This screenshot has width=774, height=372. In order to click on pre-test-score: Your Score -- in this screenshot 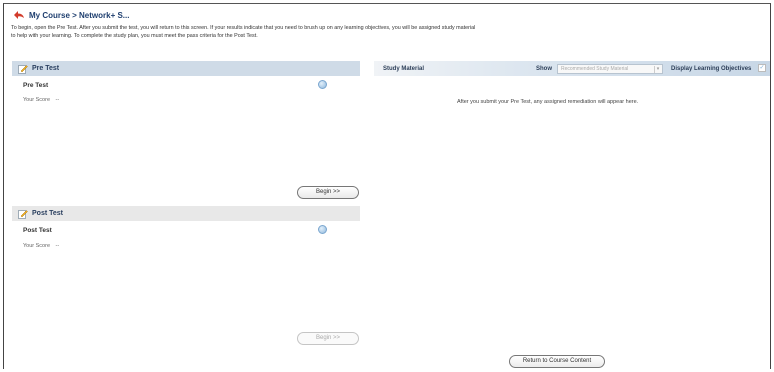, I will do `click(41, 100)`.